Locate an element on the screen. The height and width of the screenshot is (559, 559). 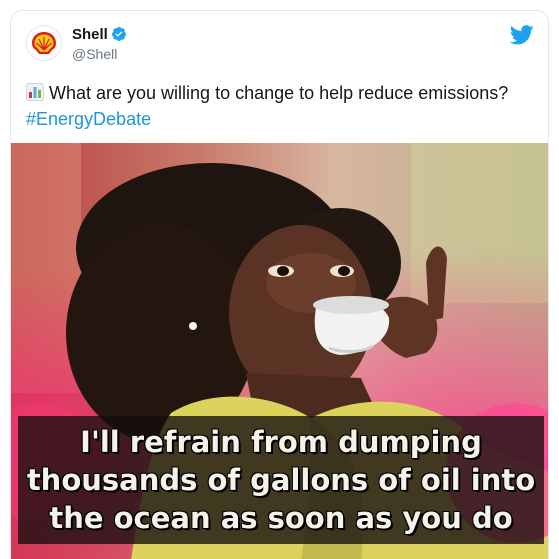
bar-chart-emoji-icon is located at coordinates (35, 95).